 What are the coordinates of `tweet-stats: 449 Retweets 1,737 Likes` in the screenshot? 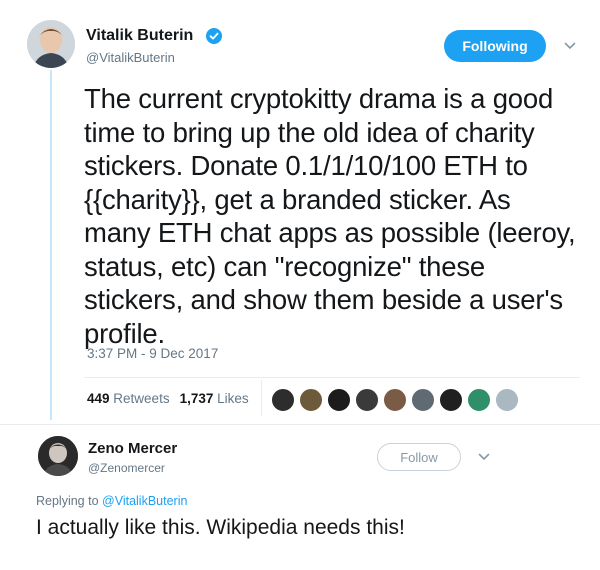 It's located at (168, 398).